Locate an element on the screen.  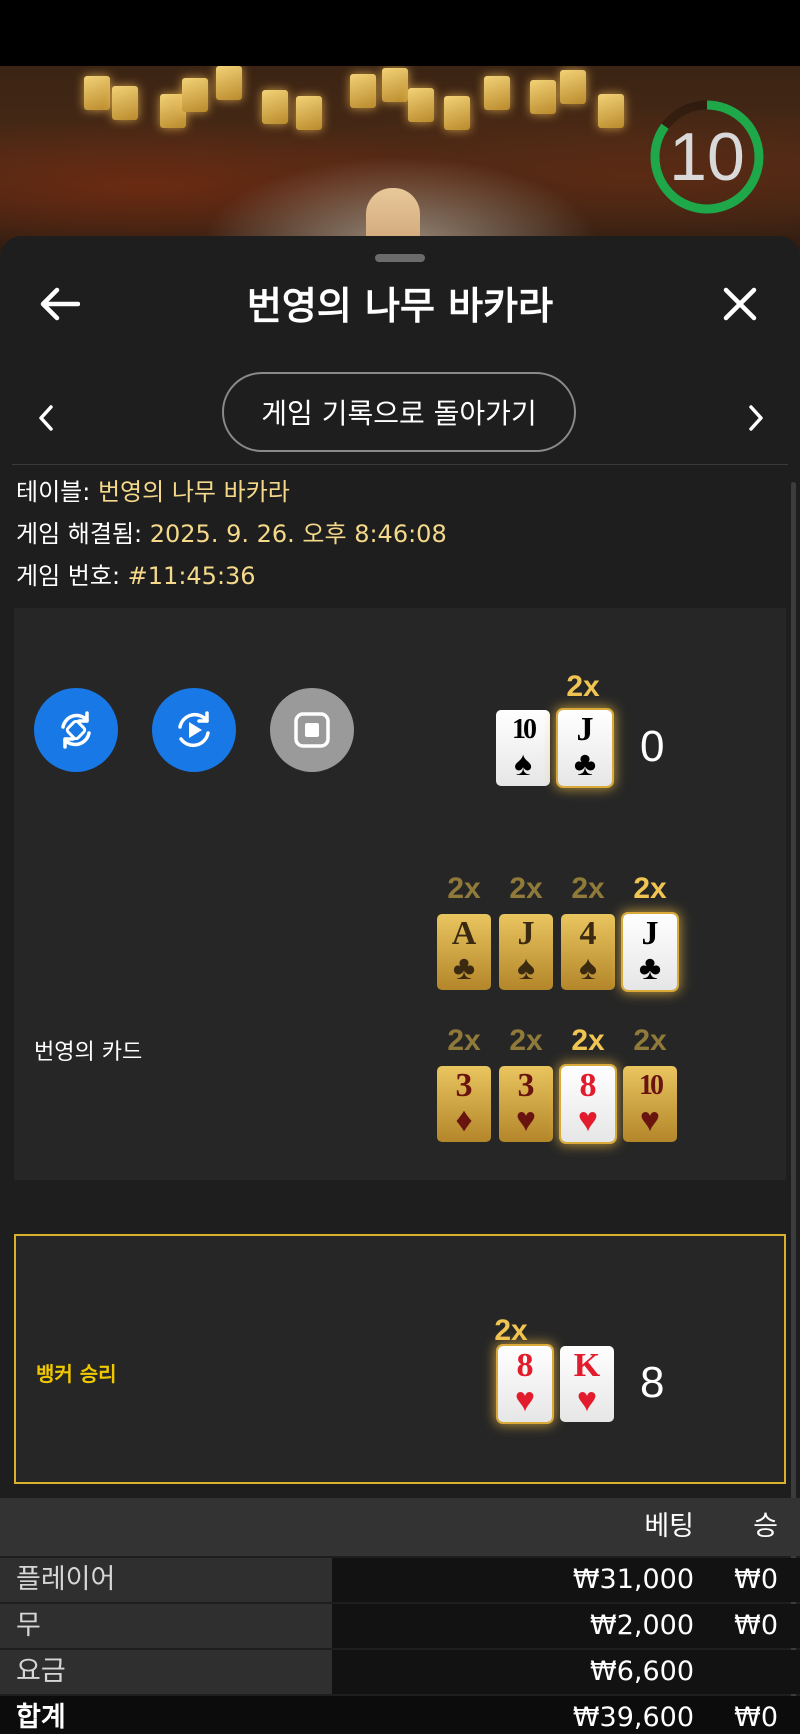
column-win-header: 승 is located at coordinates (765, 1526).